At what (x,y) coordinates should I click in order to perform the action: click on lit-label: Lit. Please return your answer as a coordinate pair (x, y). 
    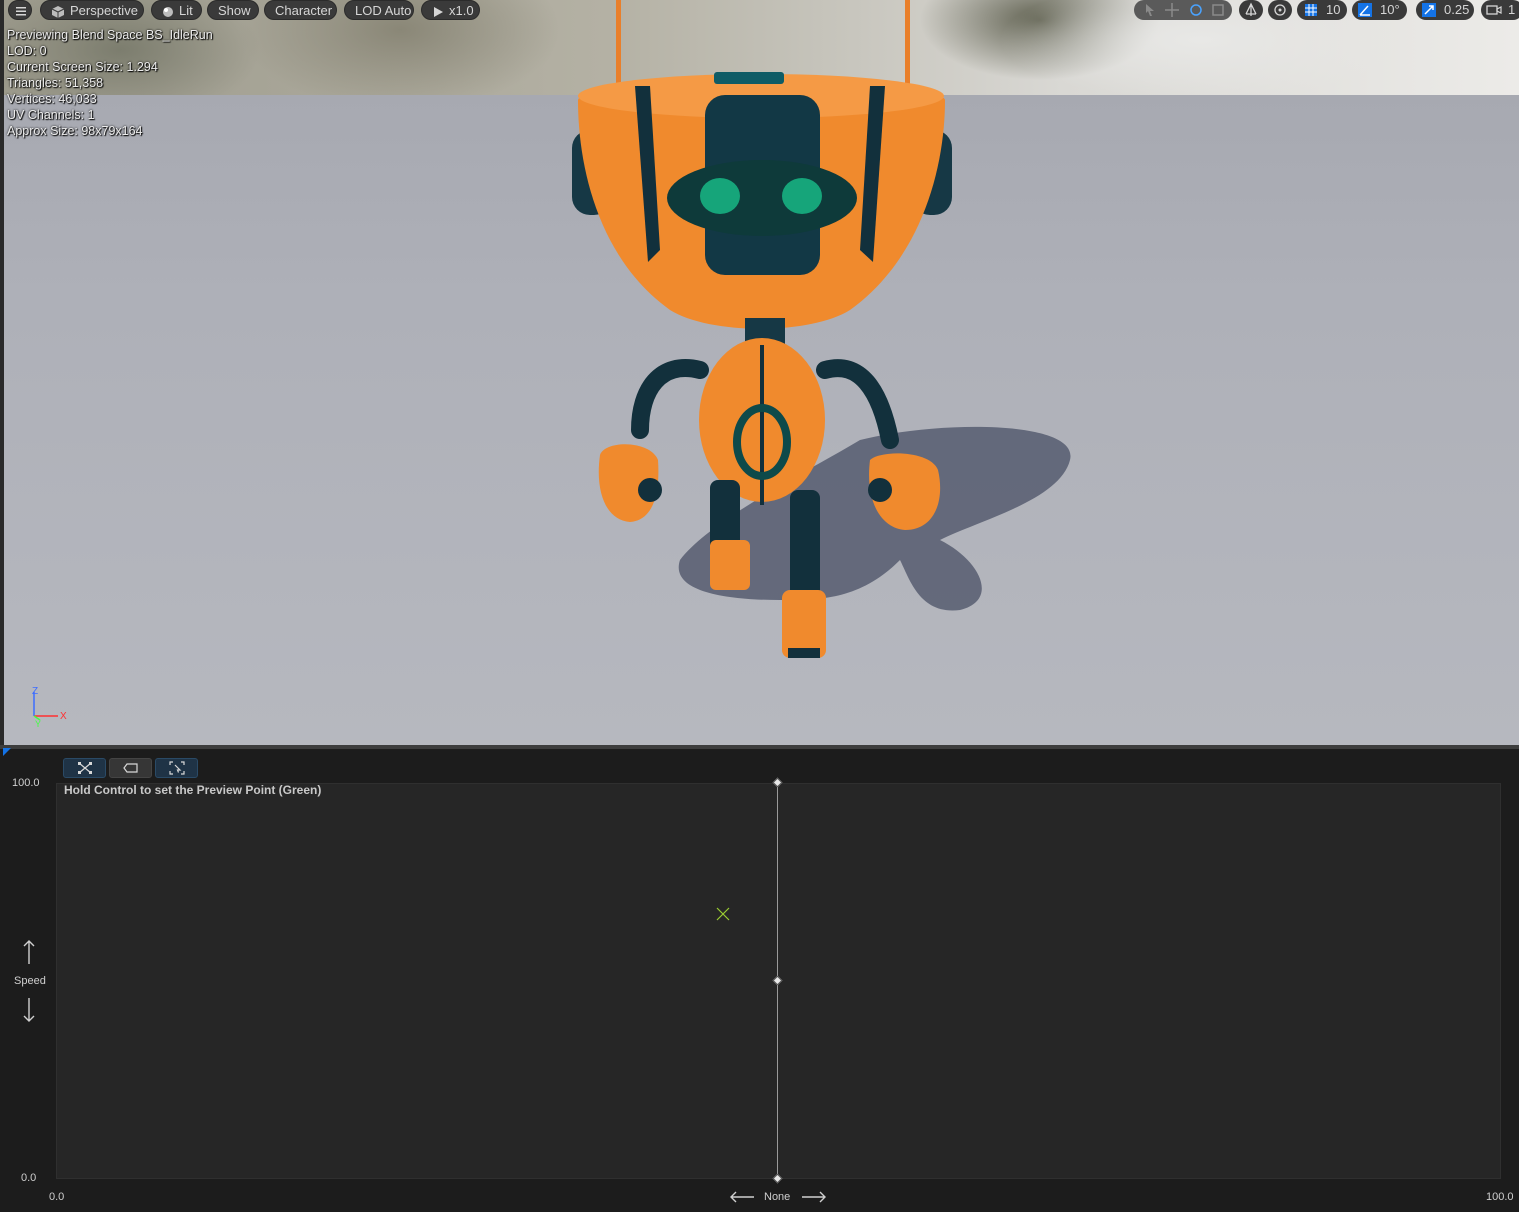
    Looking at the image, I should click on (186, 10).